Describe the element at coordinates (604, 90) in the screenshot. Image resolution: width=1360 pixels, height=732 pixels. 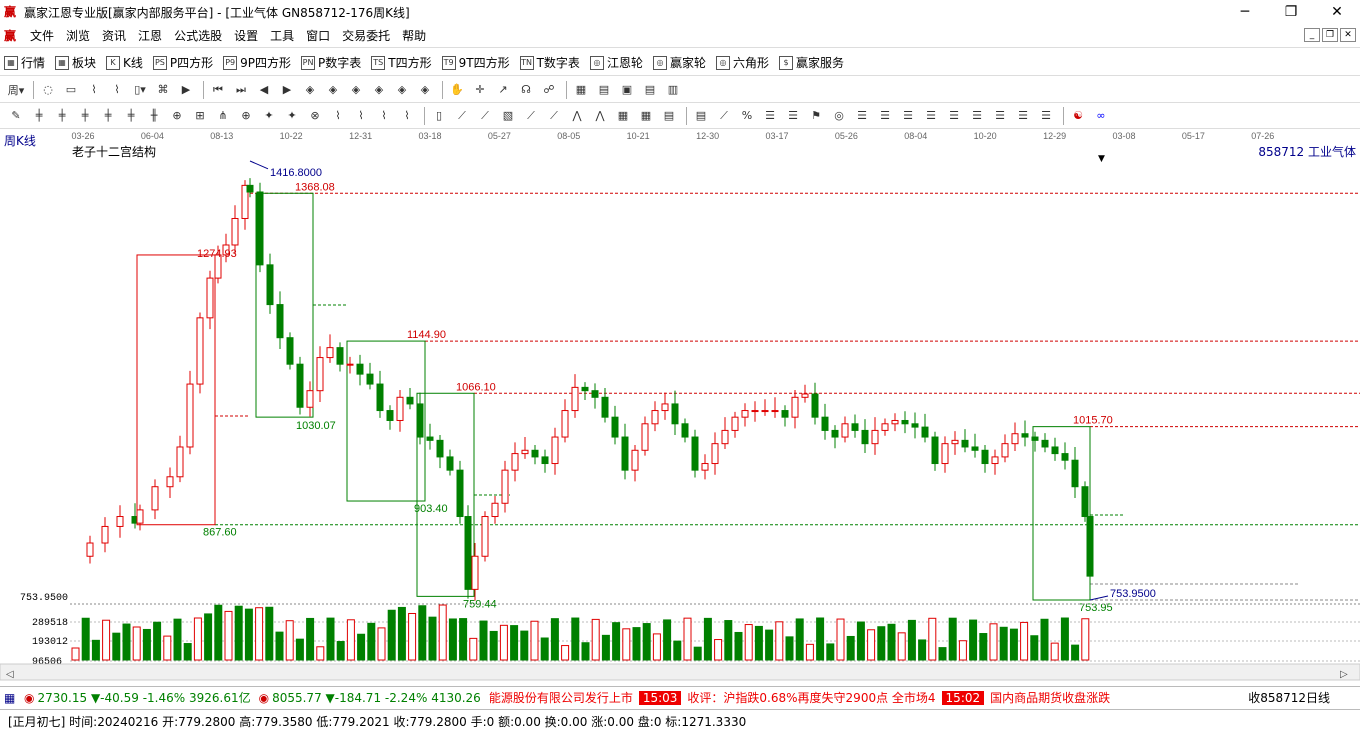
I see `calculator-icon: ▤` at that location.